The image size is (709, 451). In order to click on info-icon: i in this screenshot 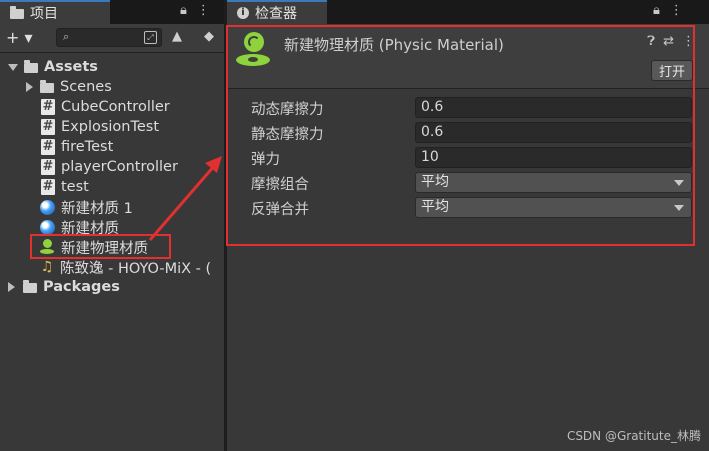, I will do `click(243, 13)`.